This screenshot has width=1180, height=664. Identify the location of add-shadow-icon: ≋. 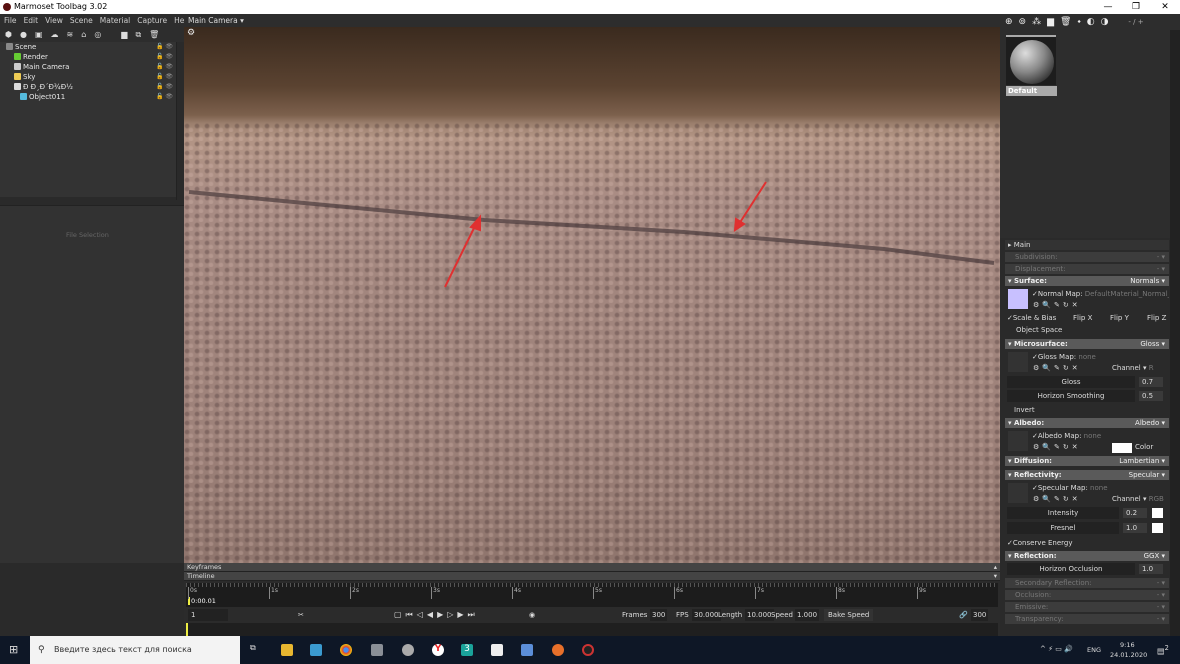
(70, 34).